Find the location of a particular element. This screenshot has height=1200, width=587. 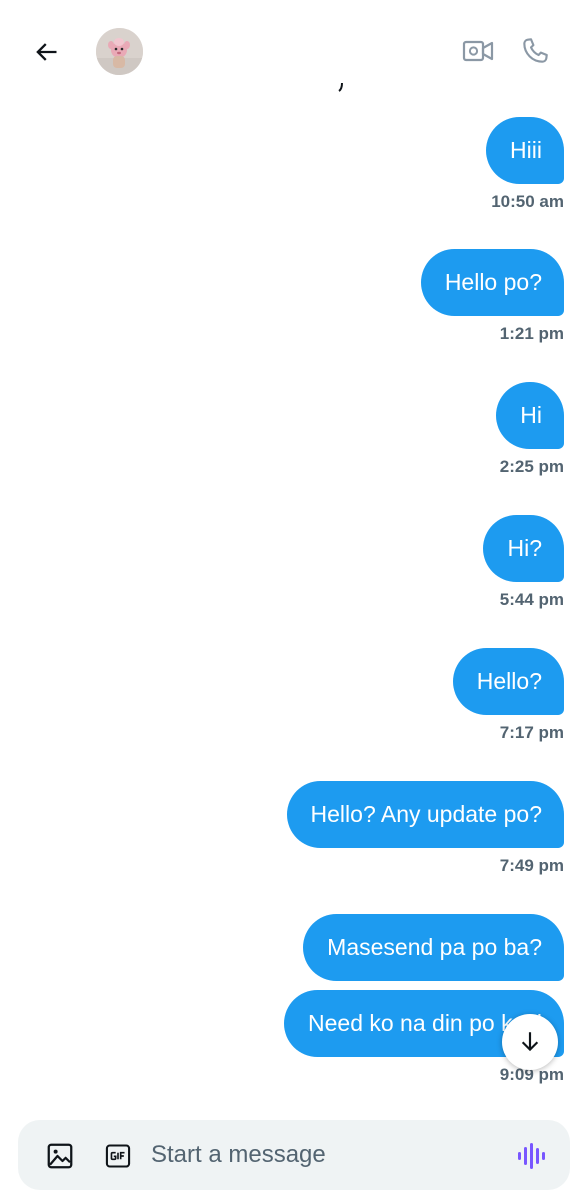

arrow-down-icon is located at coordinates (530, 1042).